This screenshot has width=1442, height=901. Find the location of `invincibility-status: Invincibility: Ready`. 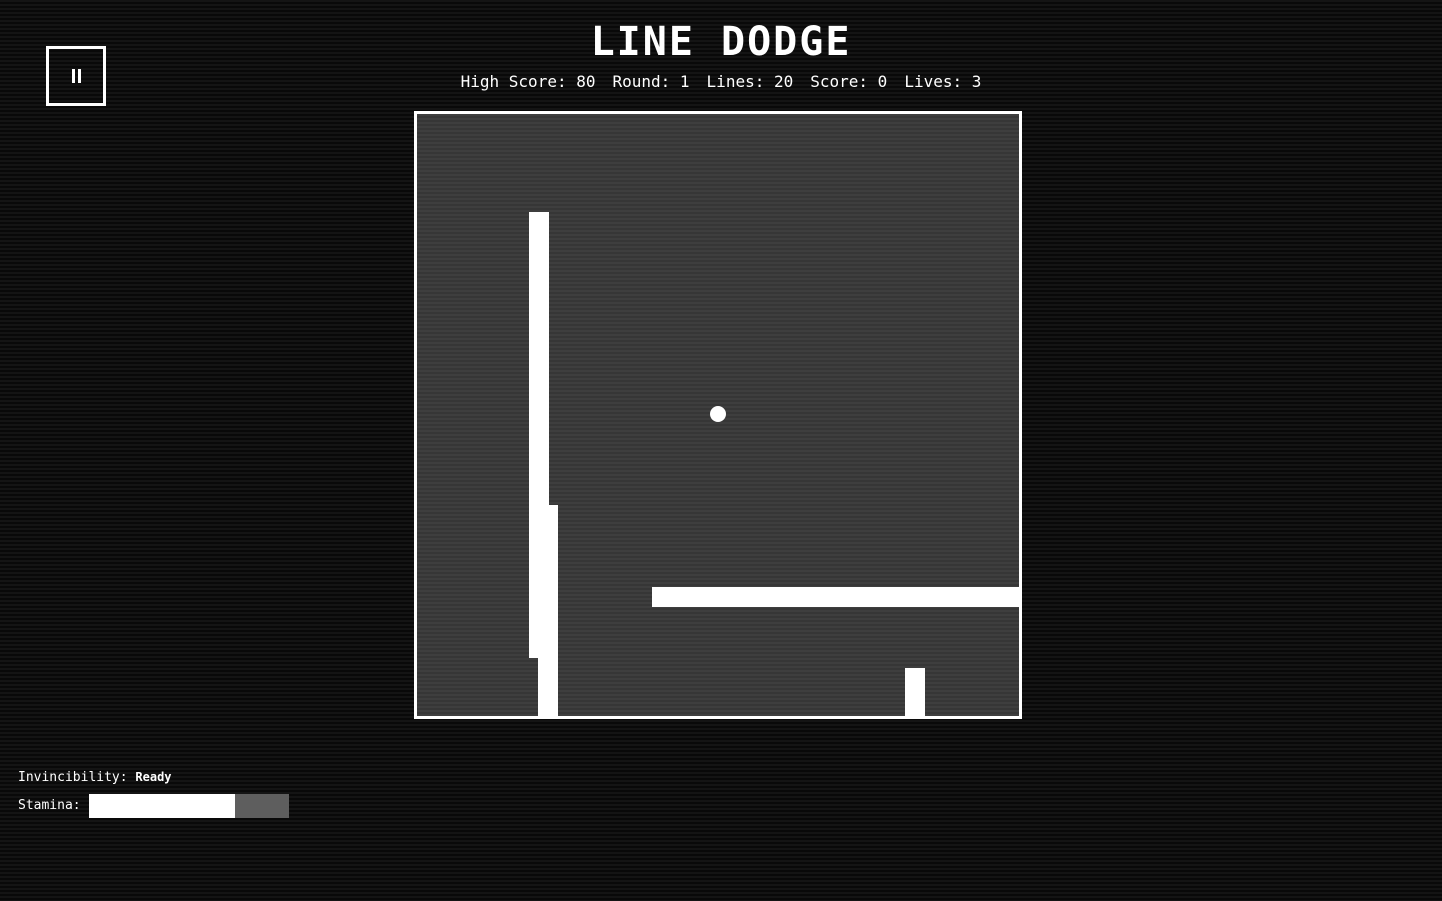

invincibility-status: Invincibility: Ready is located at coordinates (95, 777).